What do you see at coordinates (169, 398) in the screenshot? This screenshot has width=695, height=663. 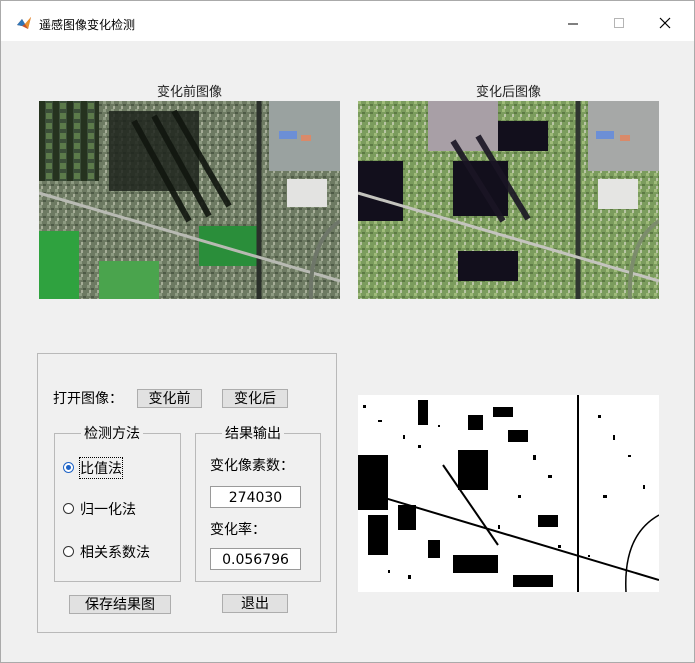 I see `open-before-button: 变化前` at bounding box center [169, 398].